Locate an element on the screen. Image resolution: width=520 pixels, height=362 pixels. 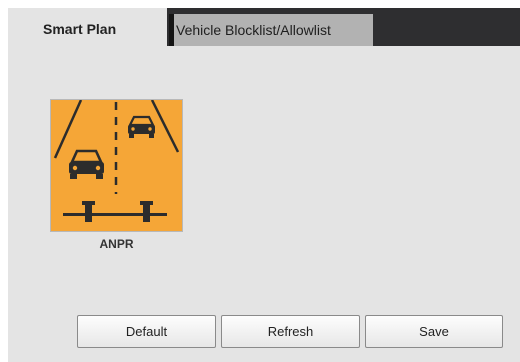
anpr-tile-label: ANPR is located at coordinates (116, 244).